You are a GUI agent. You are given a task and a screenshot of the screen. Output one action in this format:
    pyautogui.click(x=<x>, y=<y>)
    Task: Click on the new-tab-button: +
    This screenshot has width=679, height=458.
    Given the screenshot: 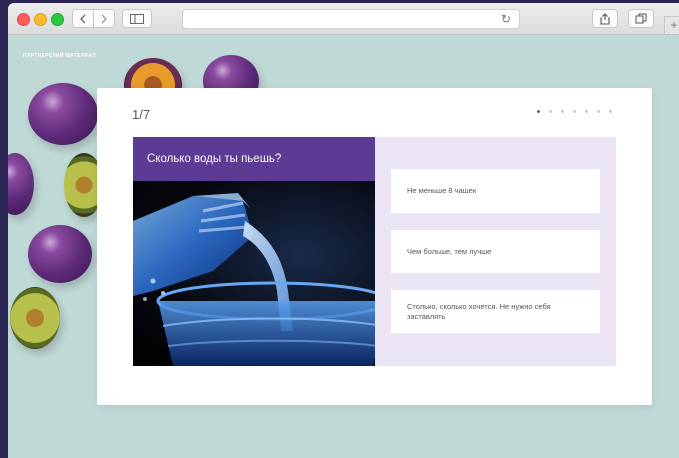 What is the action you would take?
    pyautogui.click(x=671, y=25)
    